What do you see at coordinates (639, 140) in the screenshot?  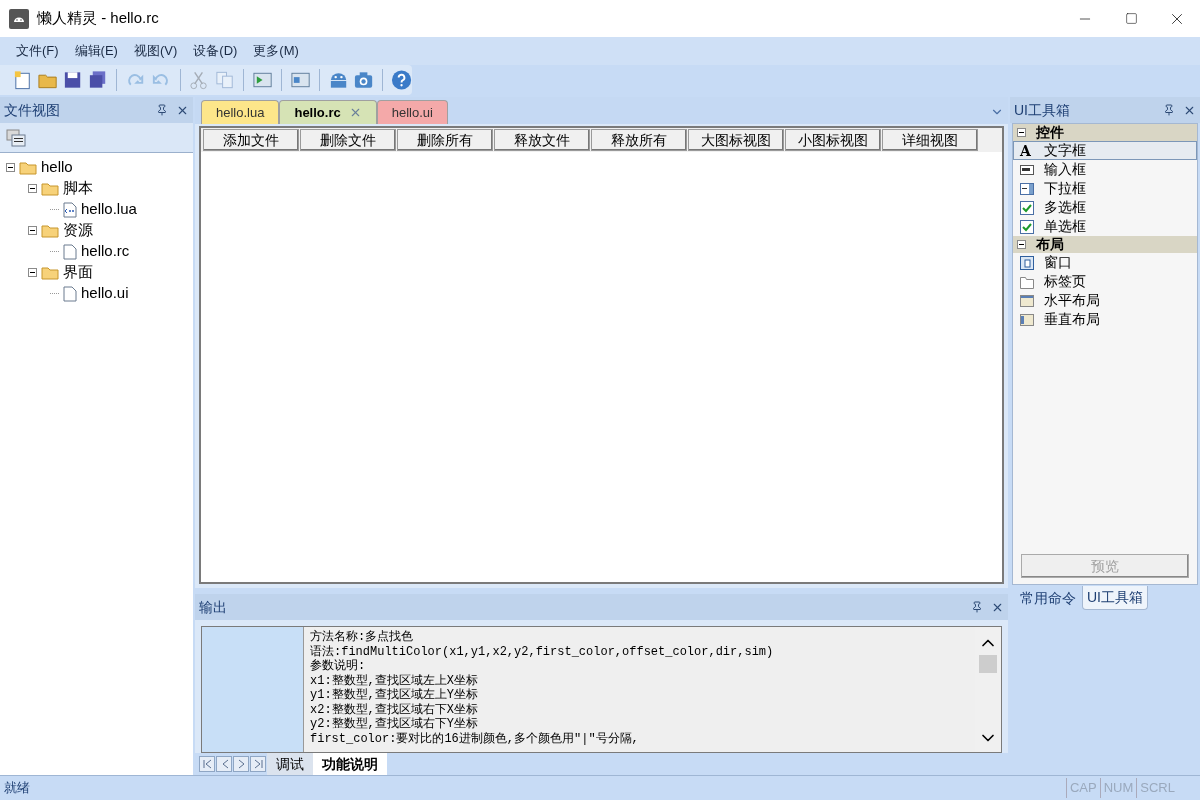 I see `resource-button: 释放所有` at bounding box center [639, 140].